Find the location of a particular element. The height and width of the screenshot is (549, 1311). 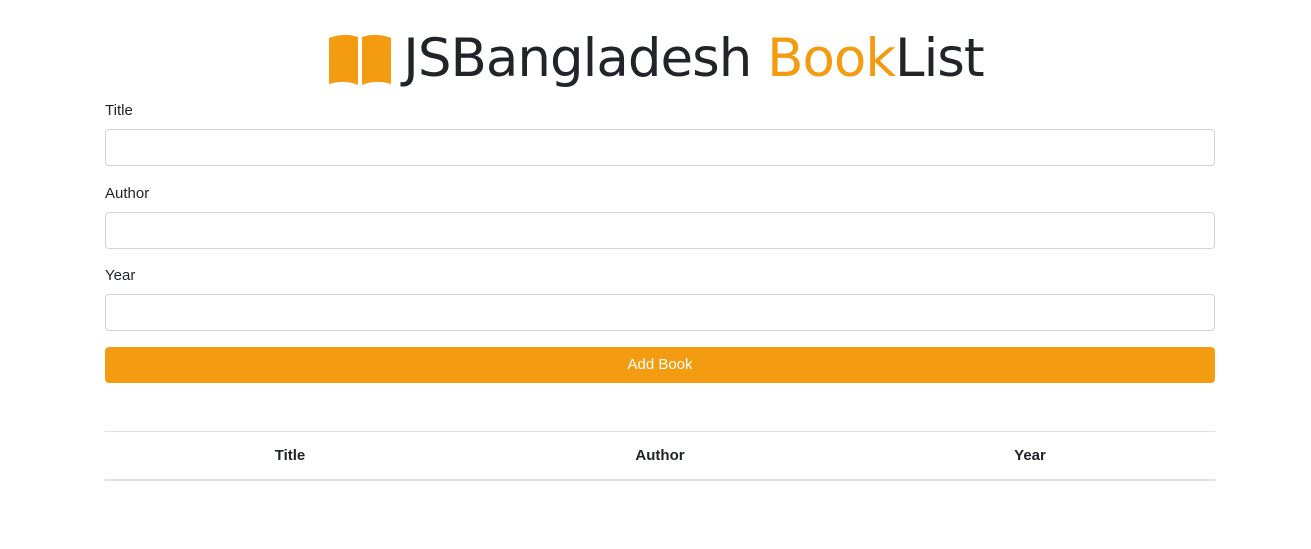

column-header-year: Year is located at coordinates (1030, 456).